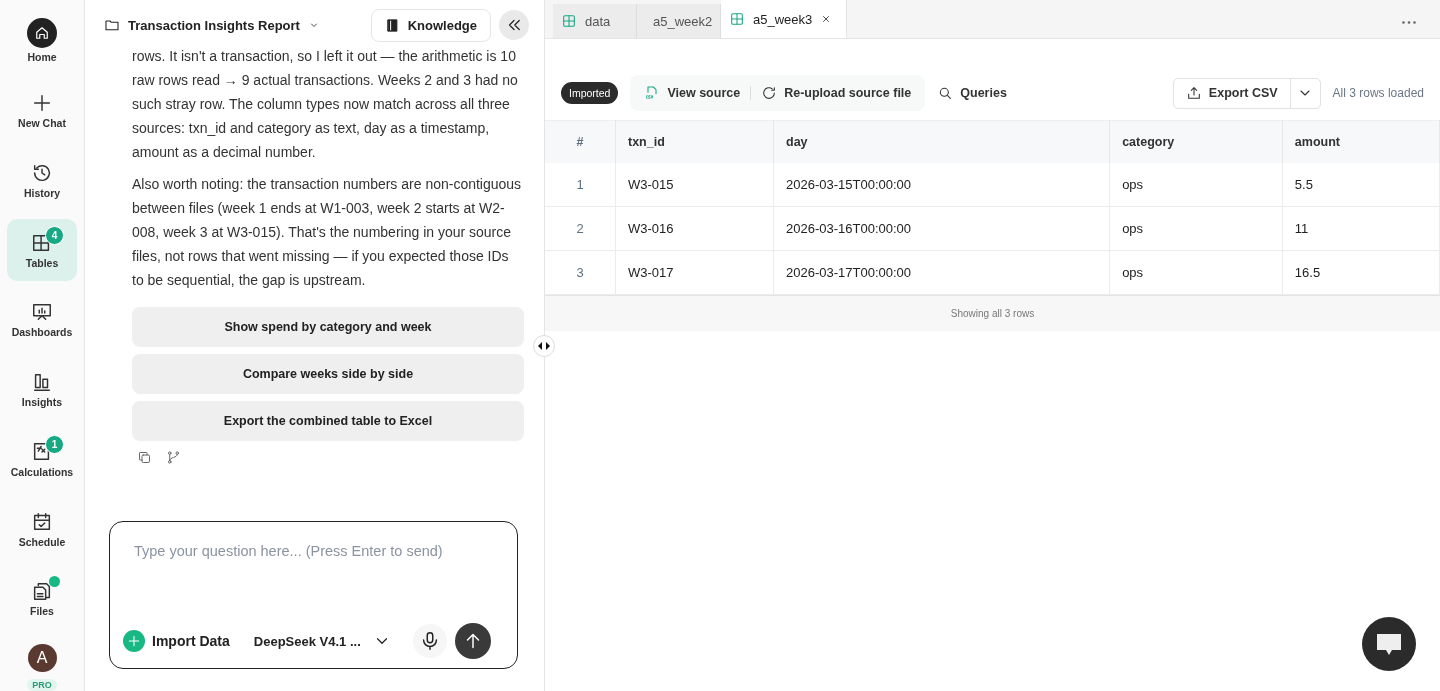  I want to click on column-header: day, so click(941, 141).